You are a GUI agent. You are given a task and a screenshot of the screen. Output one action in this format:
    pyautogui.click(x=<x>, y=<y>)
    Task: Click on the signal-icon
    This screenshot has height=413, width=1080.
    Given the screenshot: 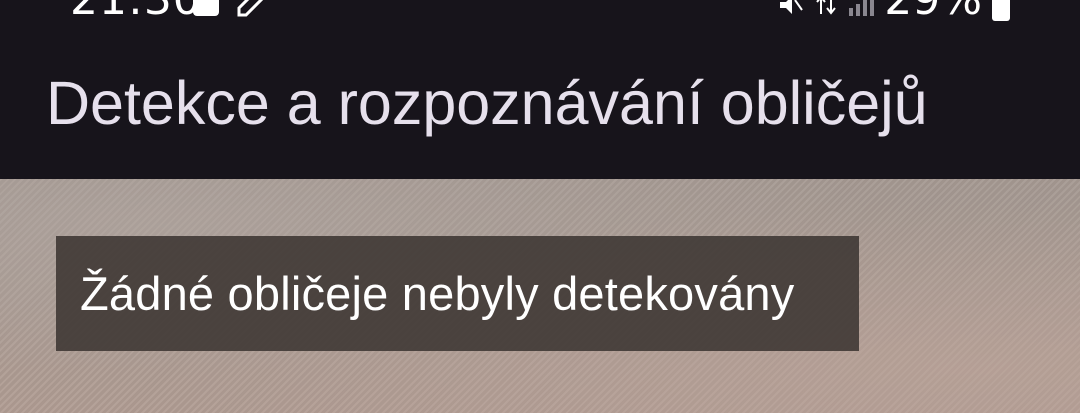 What is the action you would take?
    pyautogui.click(x=862, y=8)
    